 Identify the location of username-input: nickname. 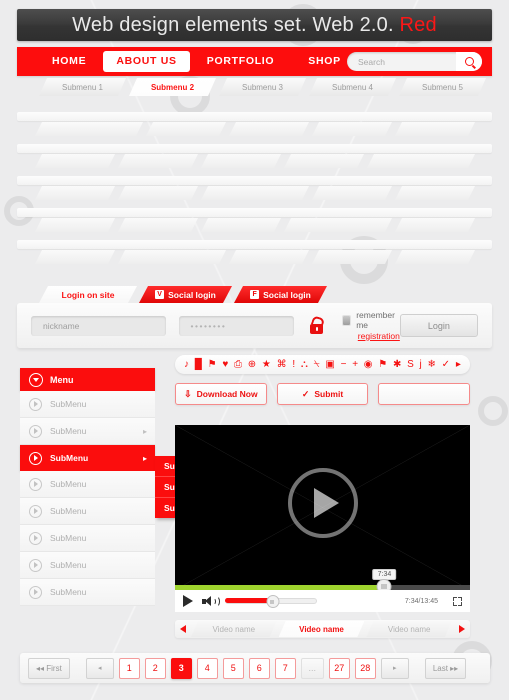
(98, 325).